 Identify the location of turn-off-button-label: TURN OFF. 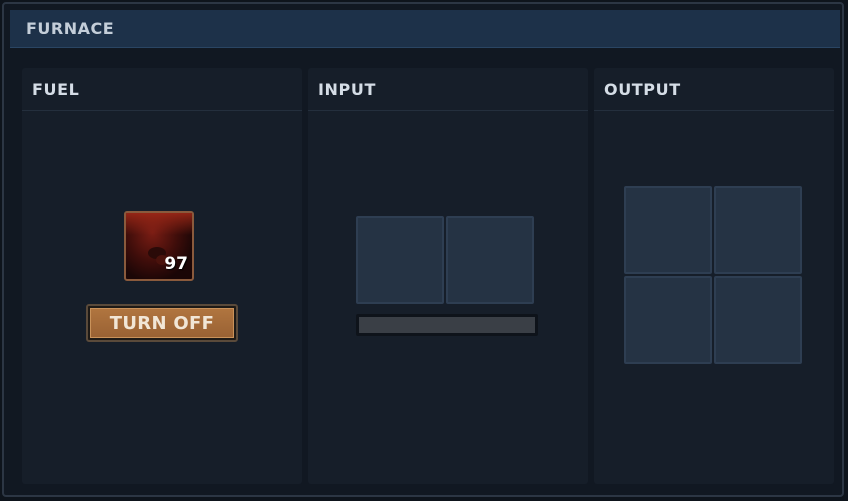
(162, 323).